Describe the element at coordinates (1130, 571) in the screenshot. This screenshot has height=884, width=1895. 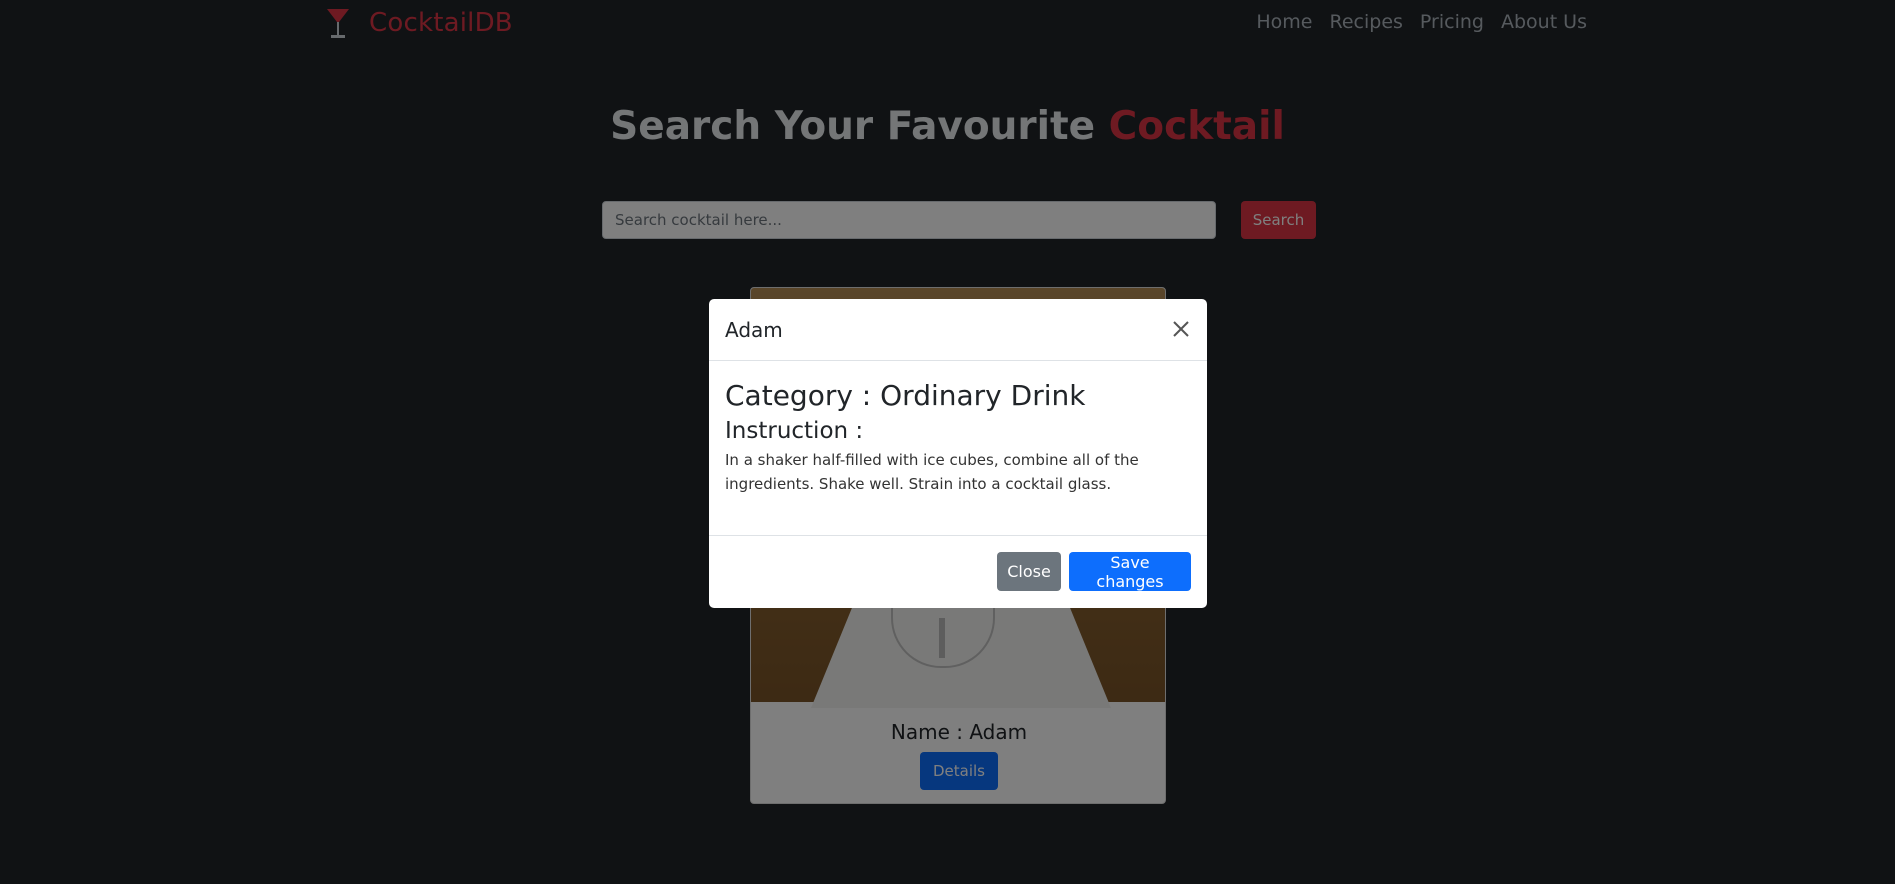
I see `save-changes-button: Save changes` at that location.